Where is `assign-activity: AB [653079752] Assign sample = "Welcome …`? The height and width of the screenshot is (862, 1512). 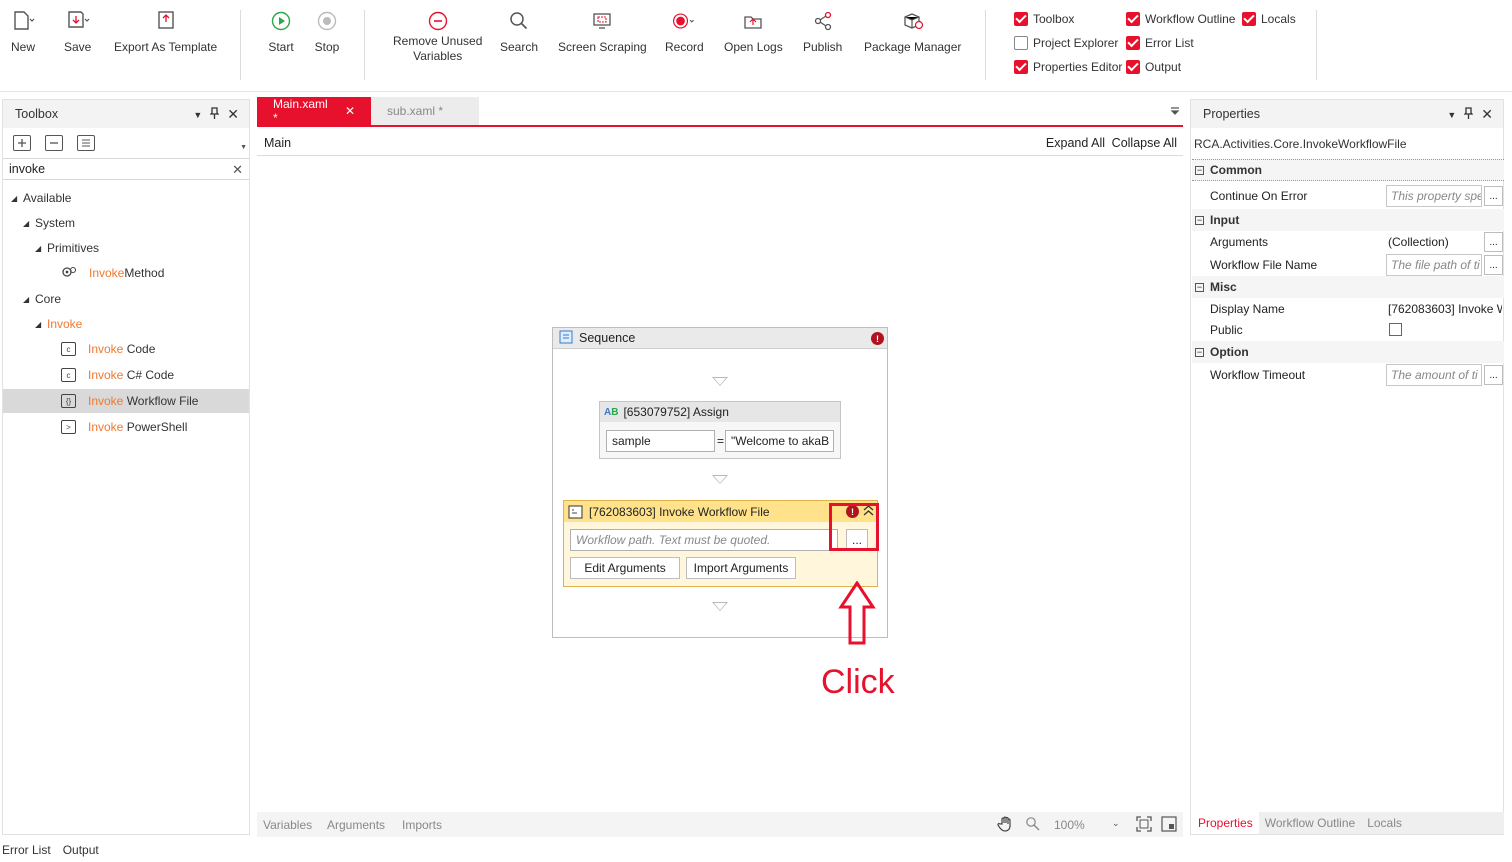
assign-activity: AB [653079752] Assign sample = "Welcome … is located at coordinates (720, 430).